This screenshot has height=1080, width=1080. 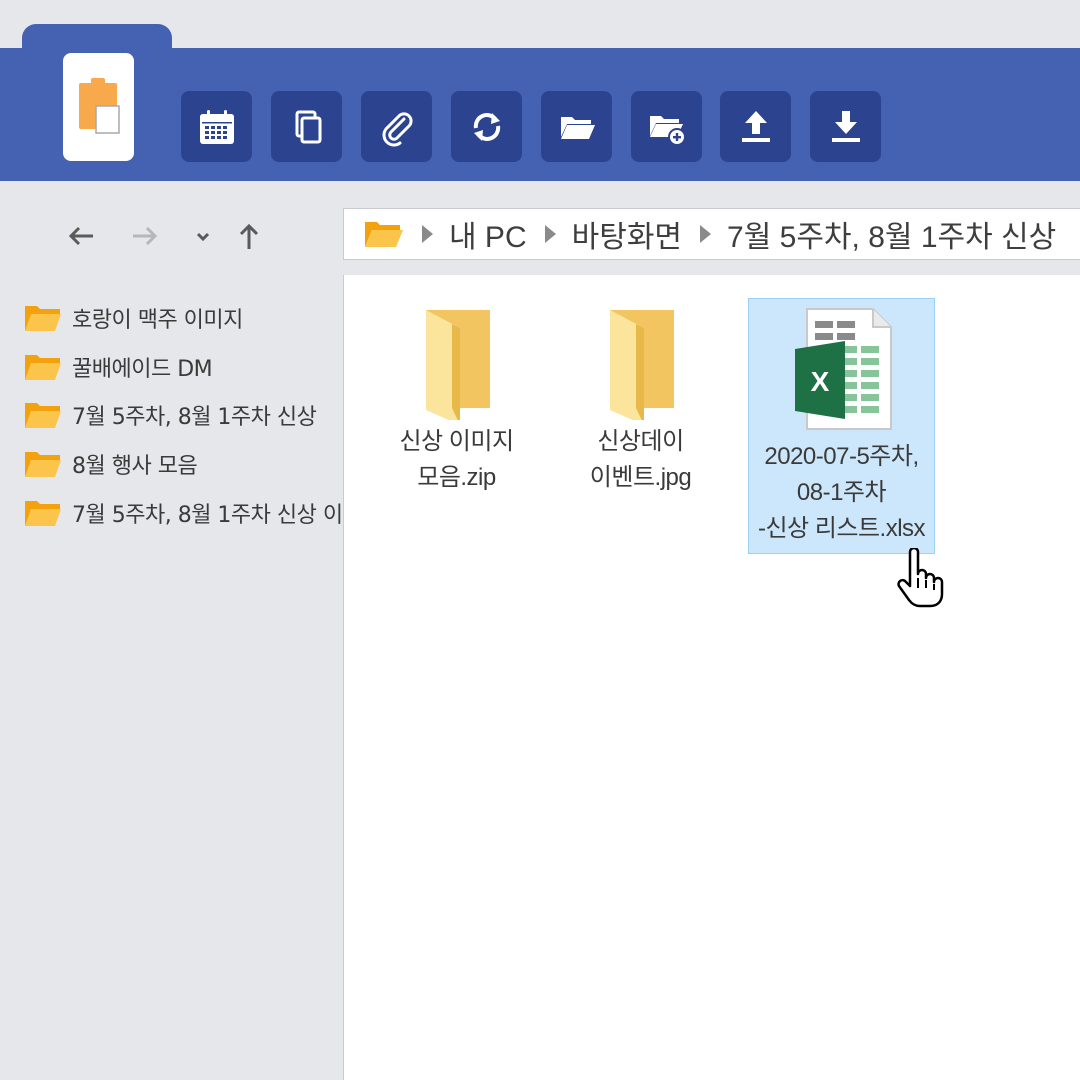 I want to click on file-name: 신상데이, so click(x=640, y=441).